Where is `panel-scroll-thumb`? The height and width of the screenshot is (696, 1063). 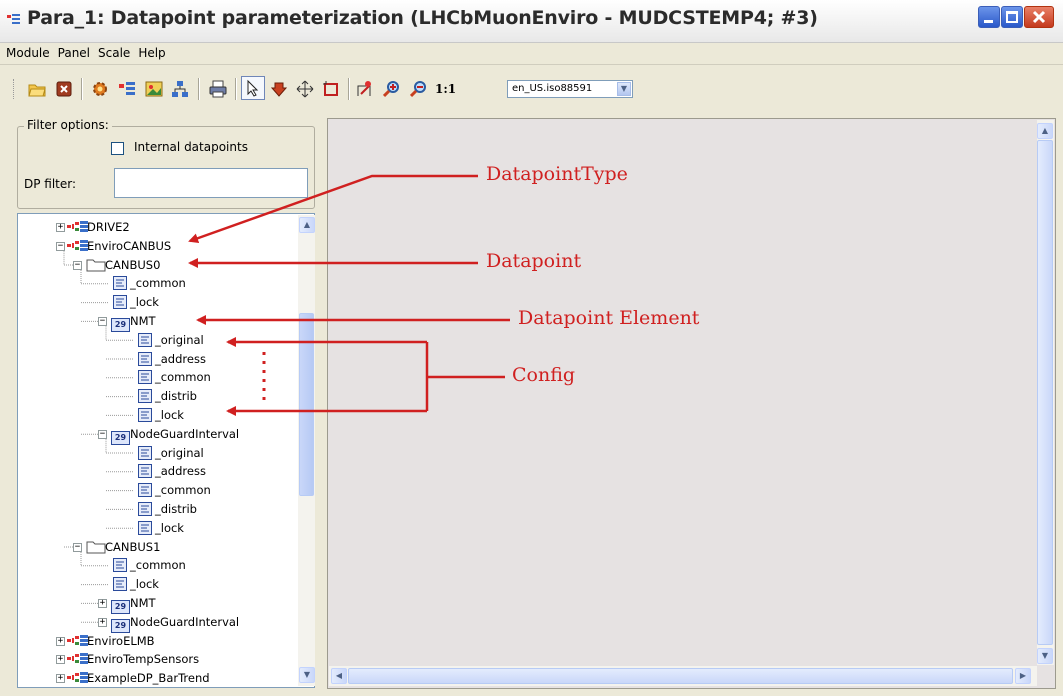 panel-scroll-thumb is located at coordinates (1045, 392).